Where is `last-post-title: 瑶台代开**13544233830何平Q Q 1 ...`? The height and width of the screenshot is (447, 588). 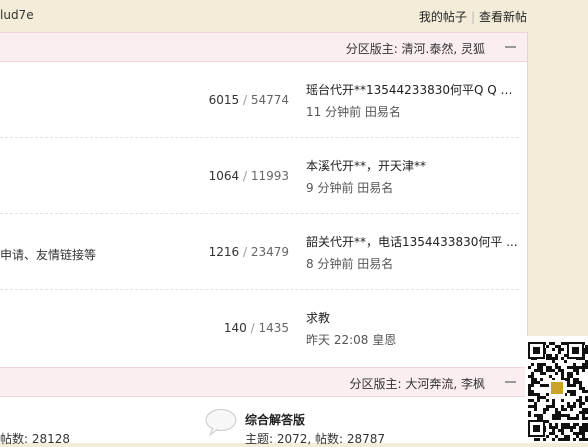 last-post-title: 瑶台代开**13544233830何平Q Q 1 ... is located at coordinates (412, 89).